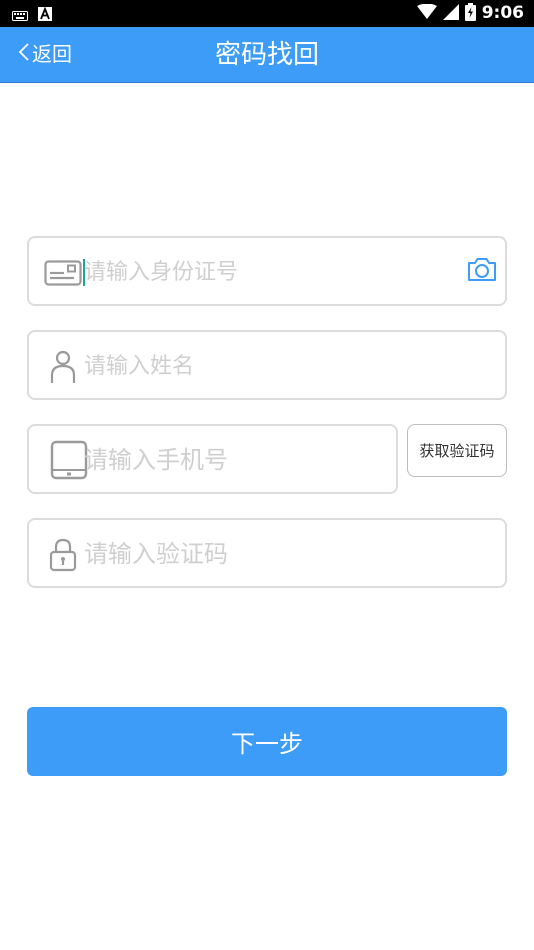  What do you see at coordinates (274, 366) in the screenshot?
I see `name-input` at bounding box center [274, 366].